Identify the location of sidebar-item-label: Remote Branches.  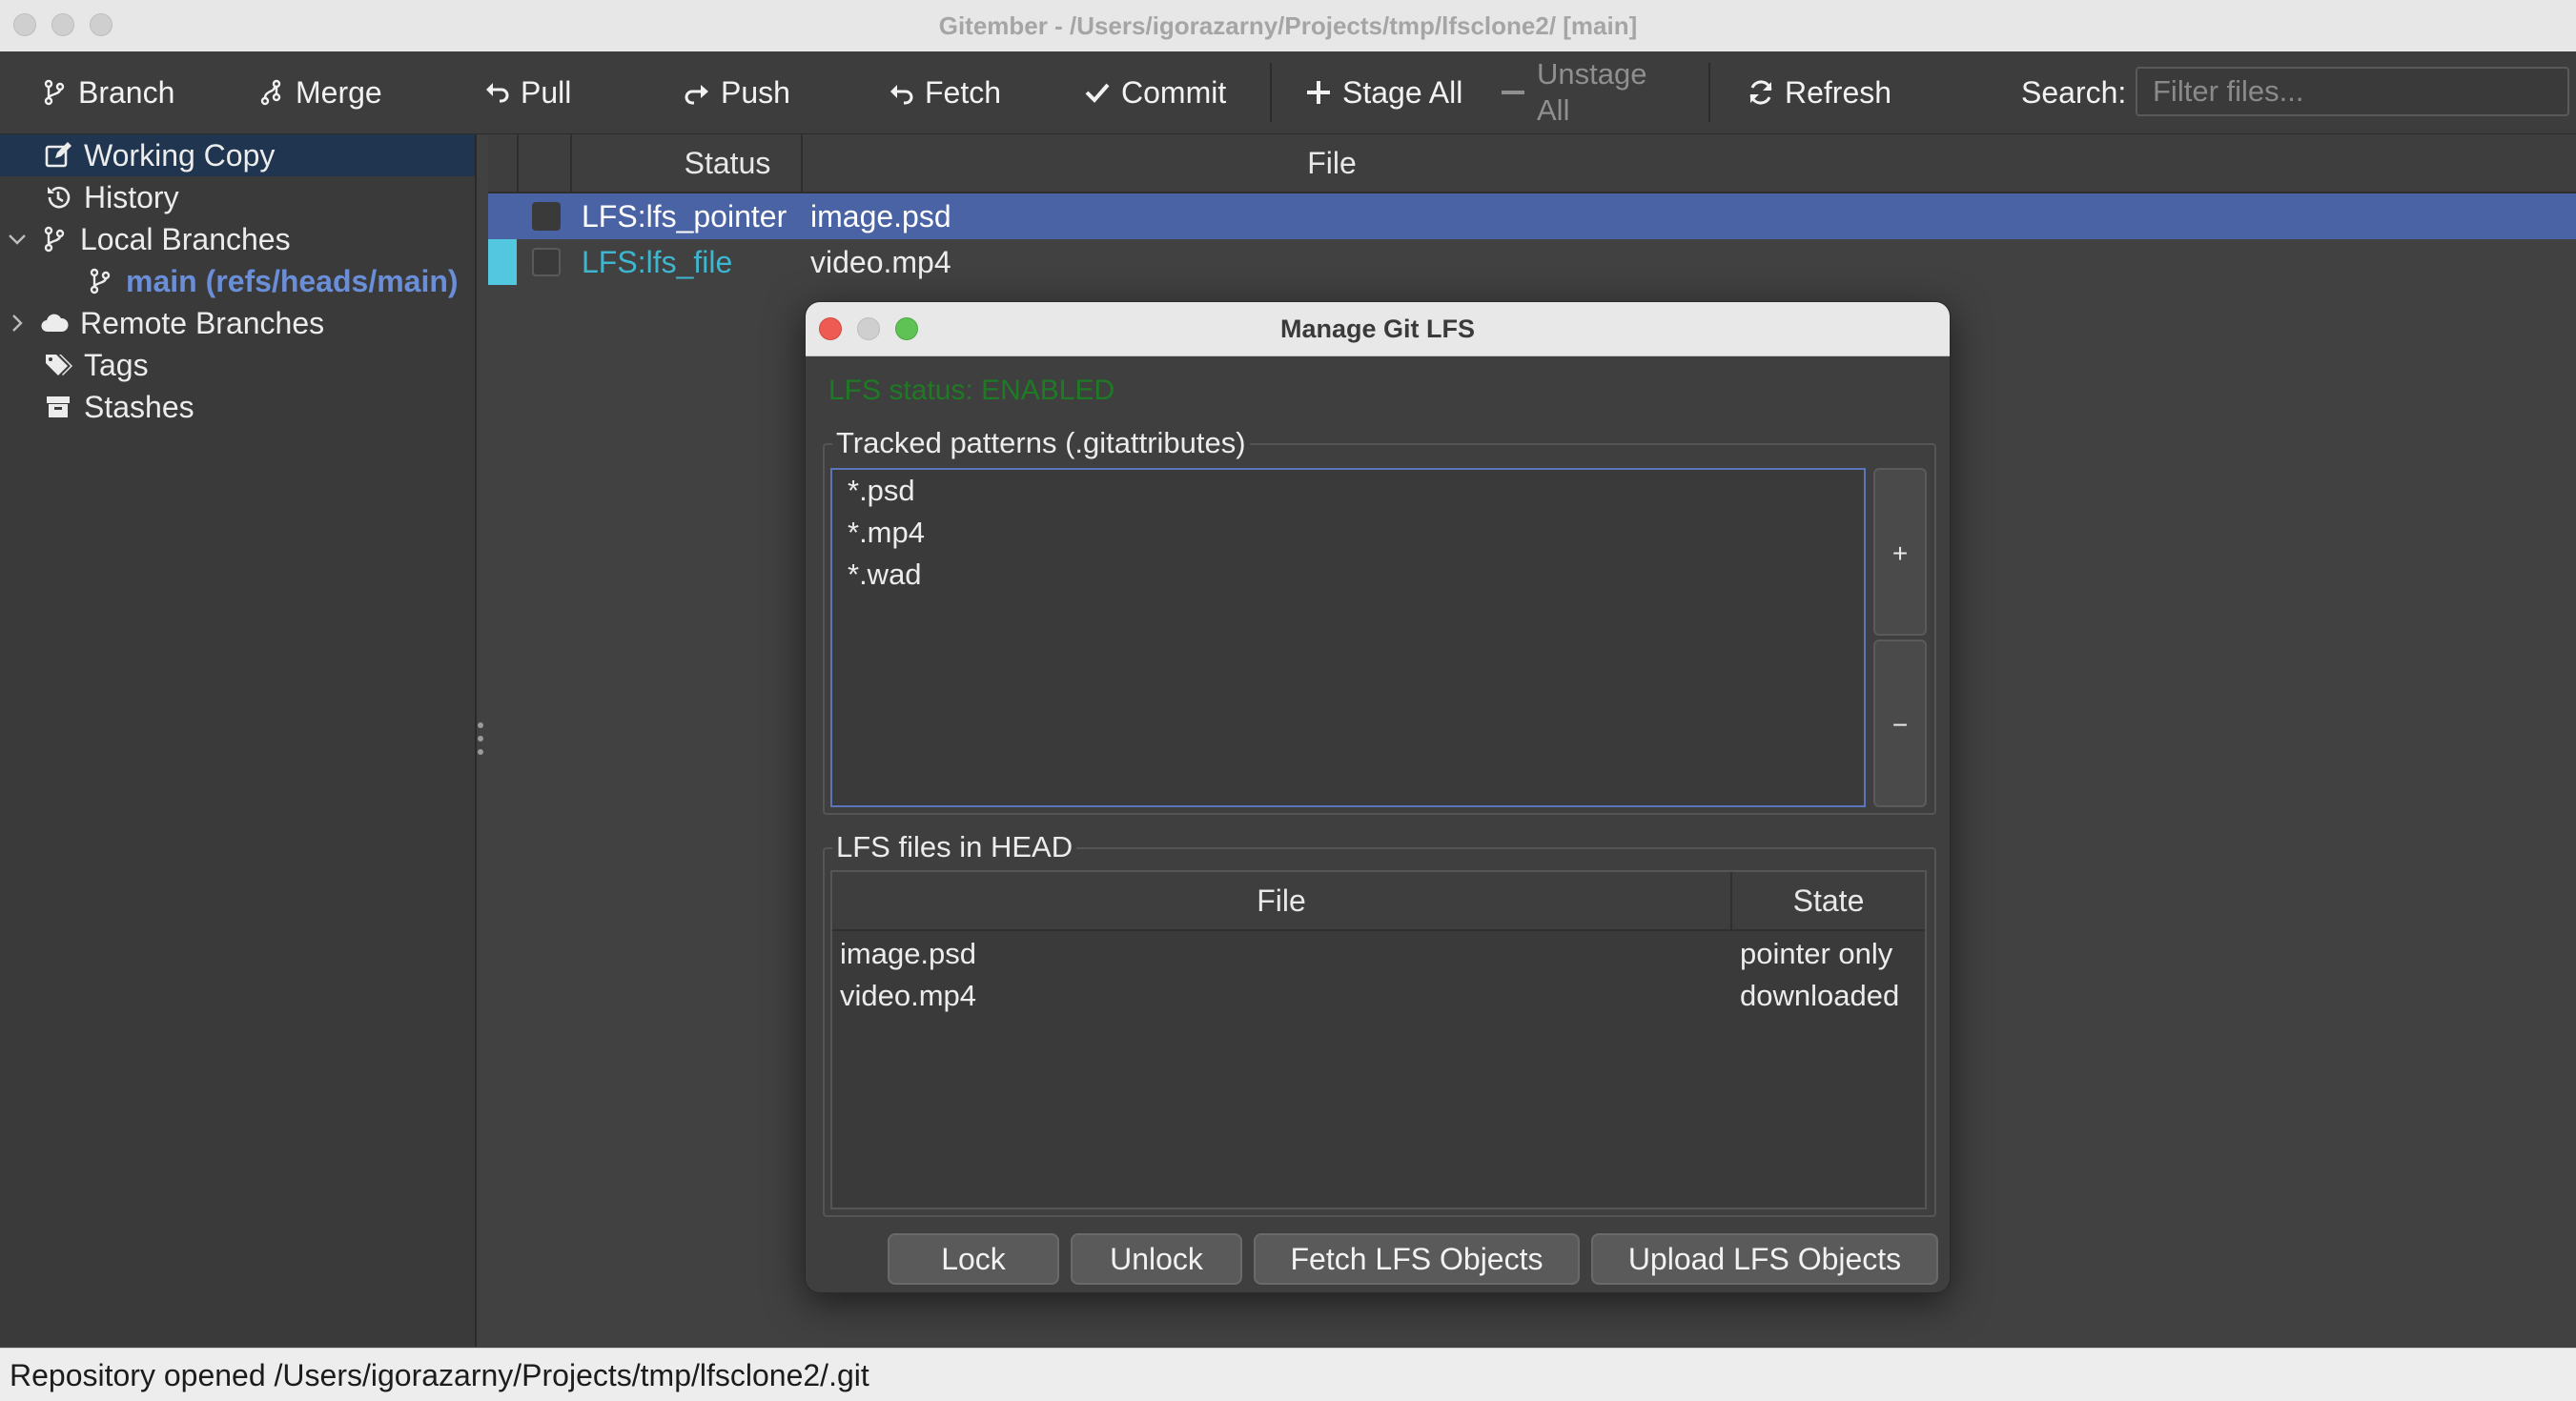
(202, 322).